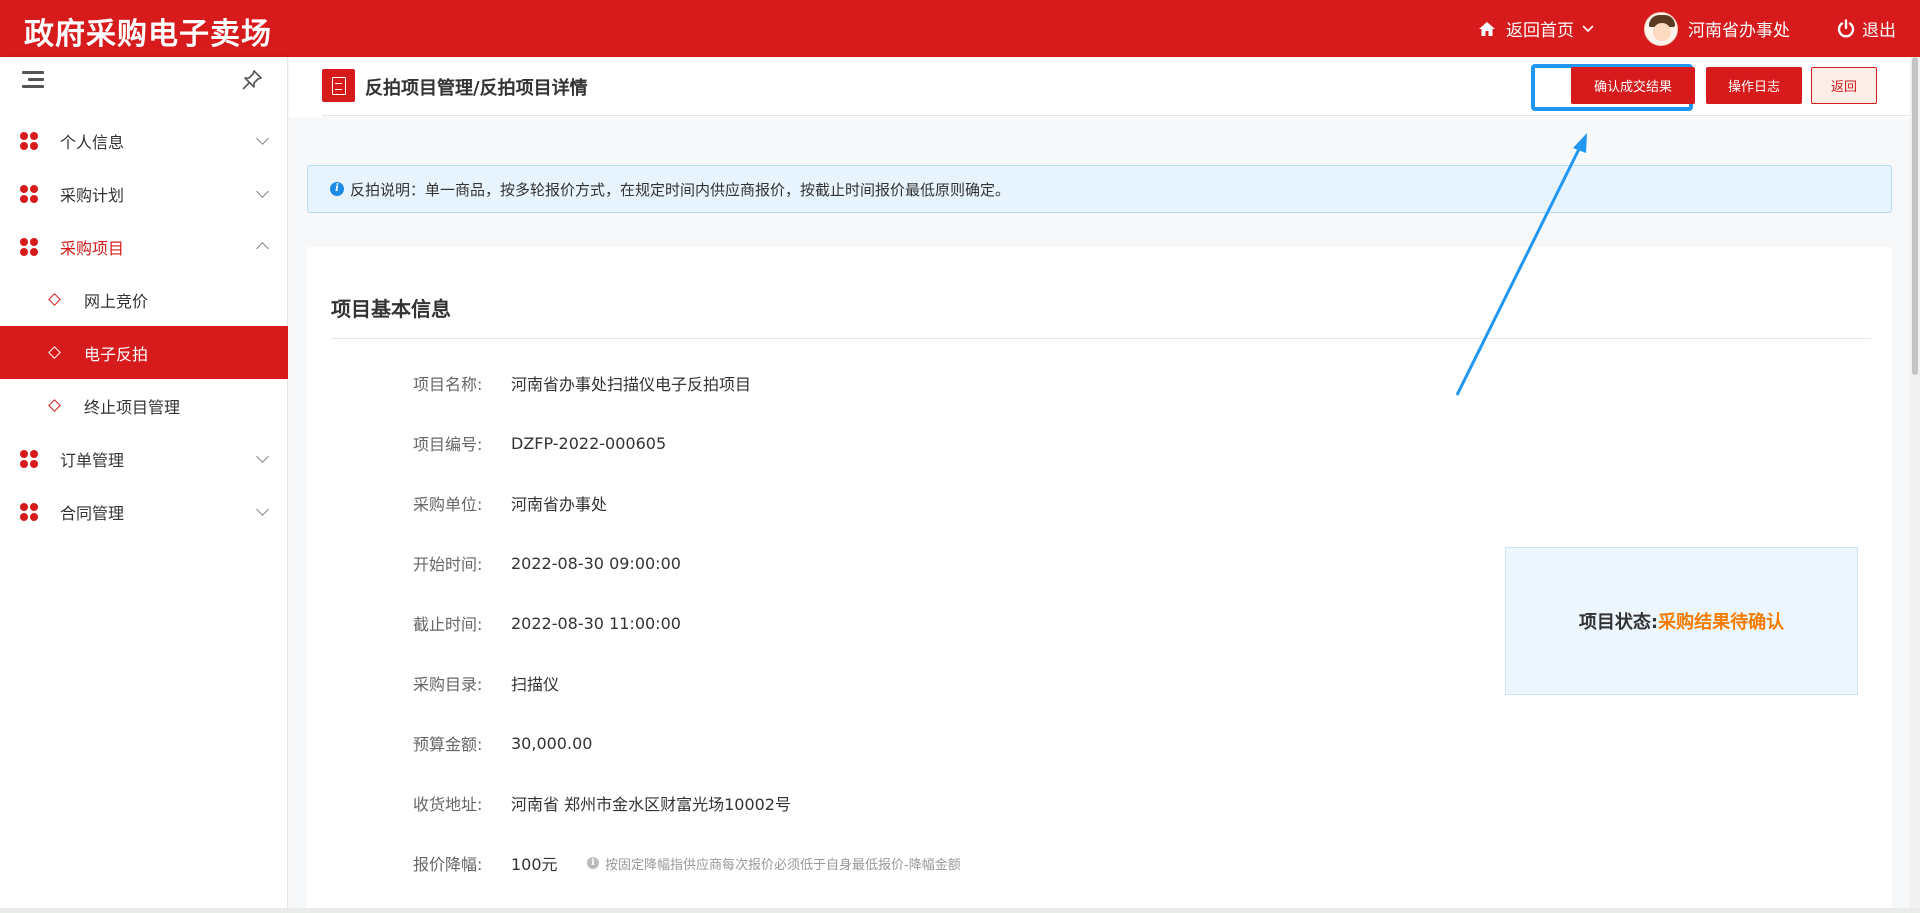 This screenshot has height=913, width=1920. What do you see at coordinates (448, 804) in the screenshot?
I see `field-label: 收货地址:` at bounding box center [448, 804].